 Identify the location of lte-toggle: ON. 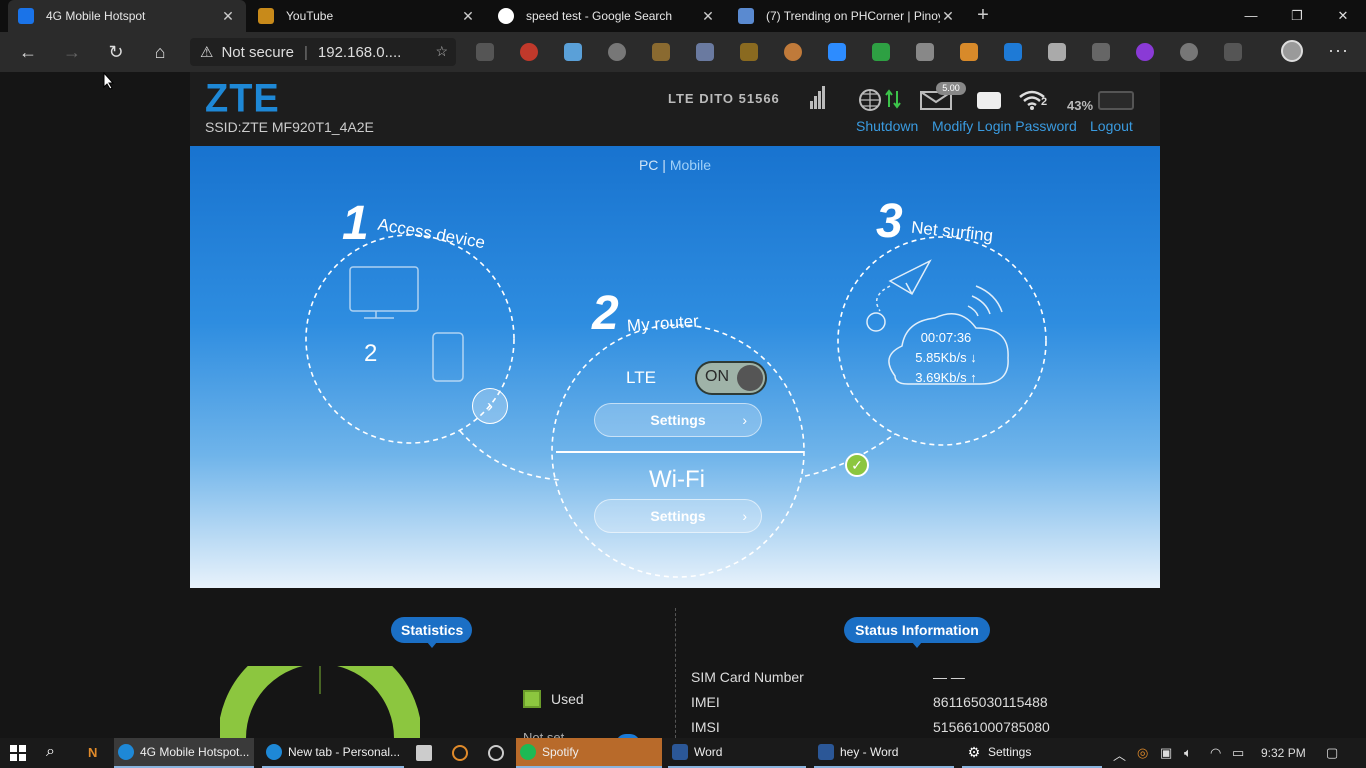
(731, 378).